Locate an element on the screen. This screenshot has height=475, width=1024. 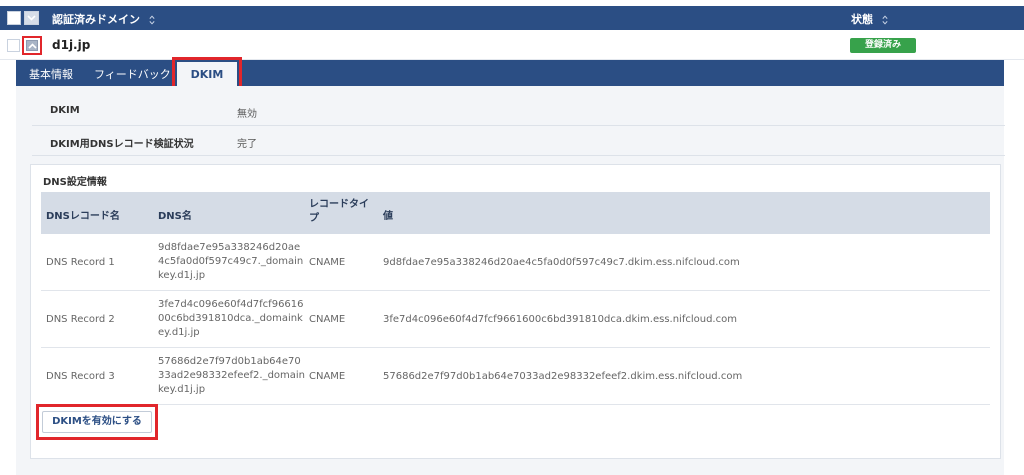
chevron-up-icon is located at coordinates (32, 46).